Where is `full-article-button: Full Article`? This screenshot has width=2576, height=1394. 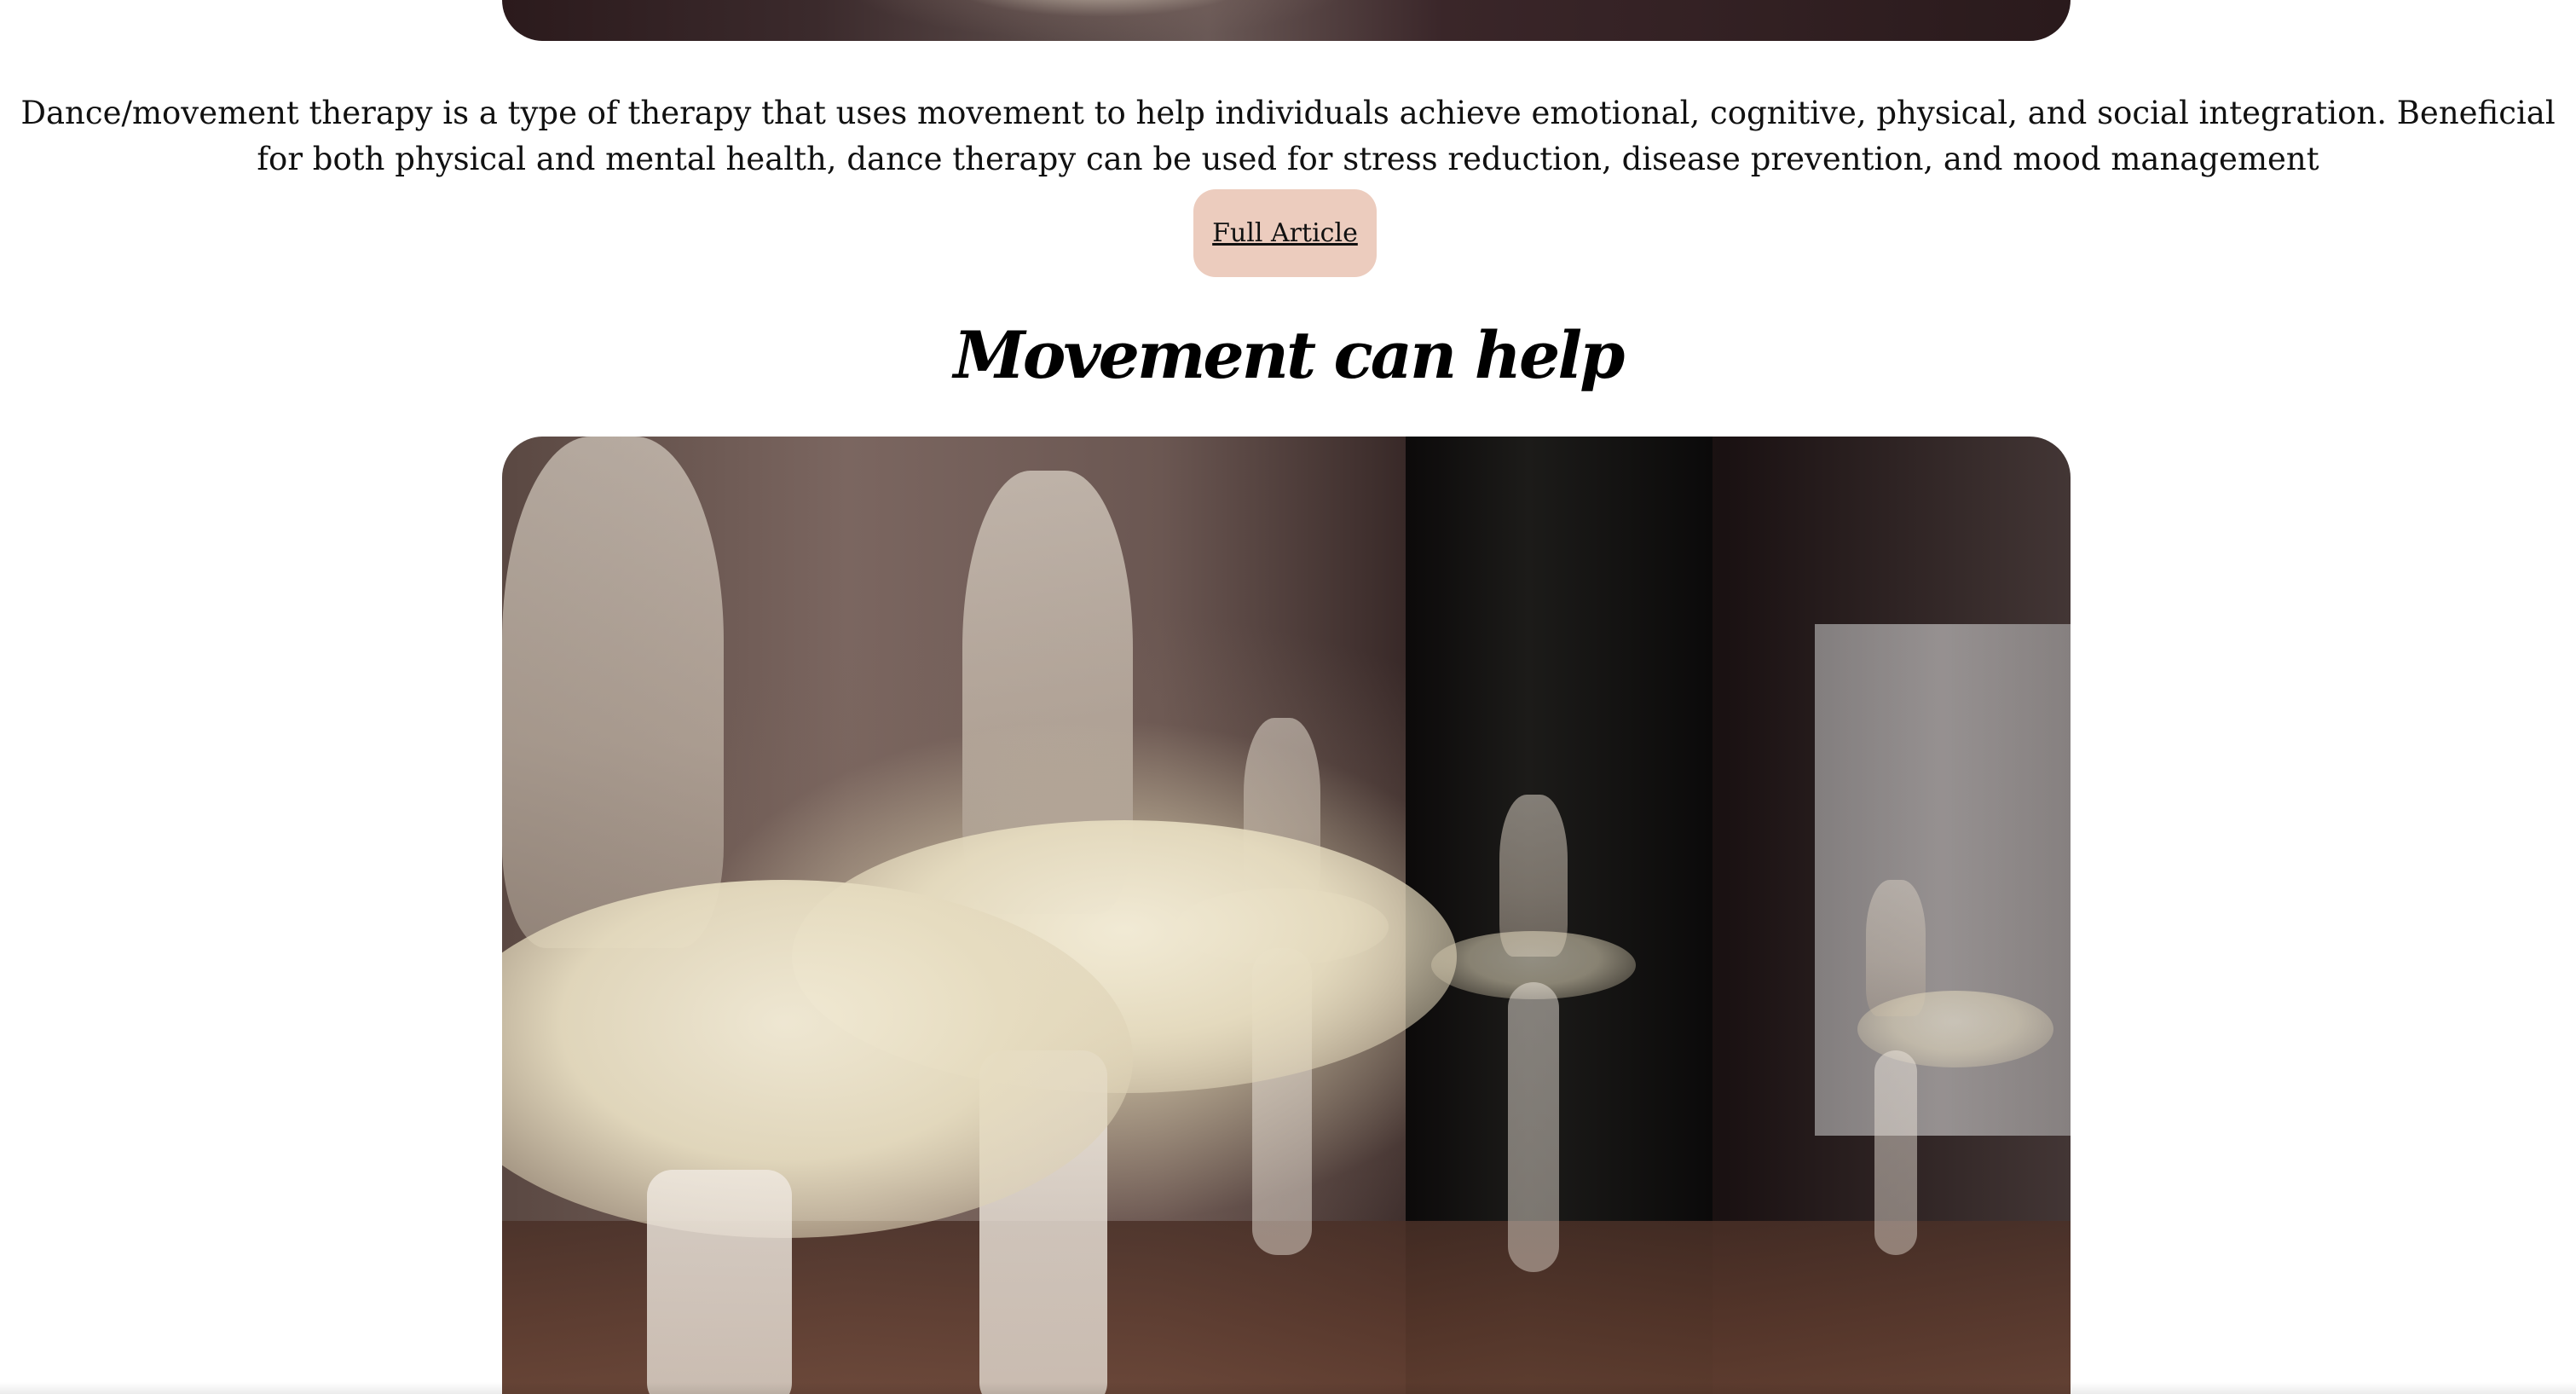
full-article-button: Full Article is located at coordinates (1285, 233).